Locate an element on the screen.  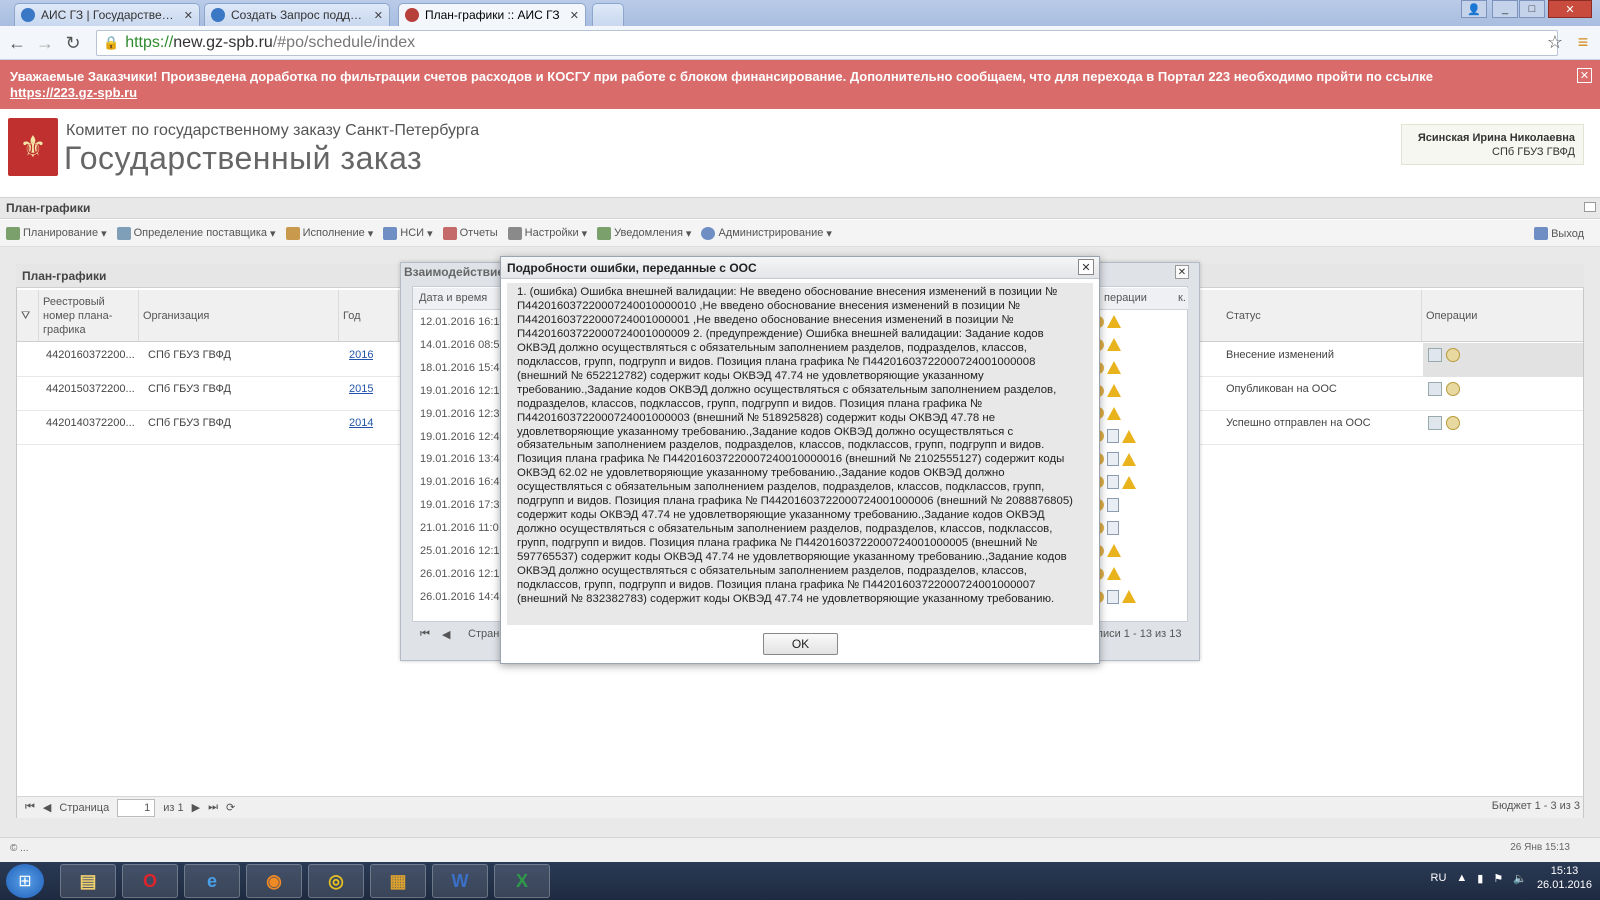
dialog-close-icon: ✕ is located at coordinates (1086, 267).